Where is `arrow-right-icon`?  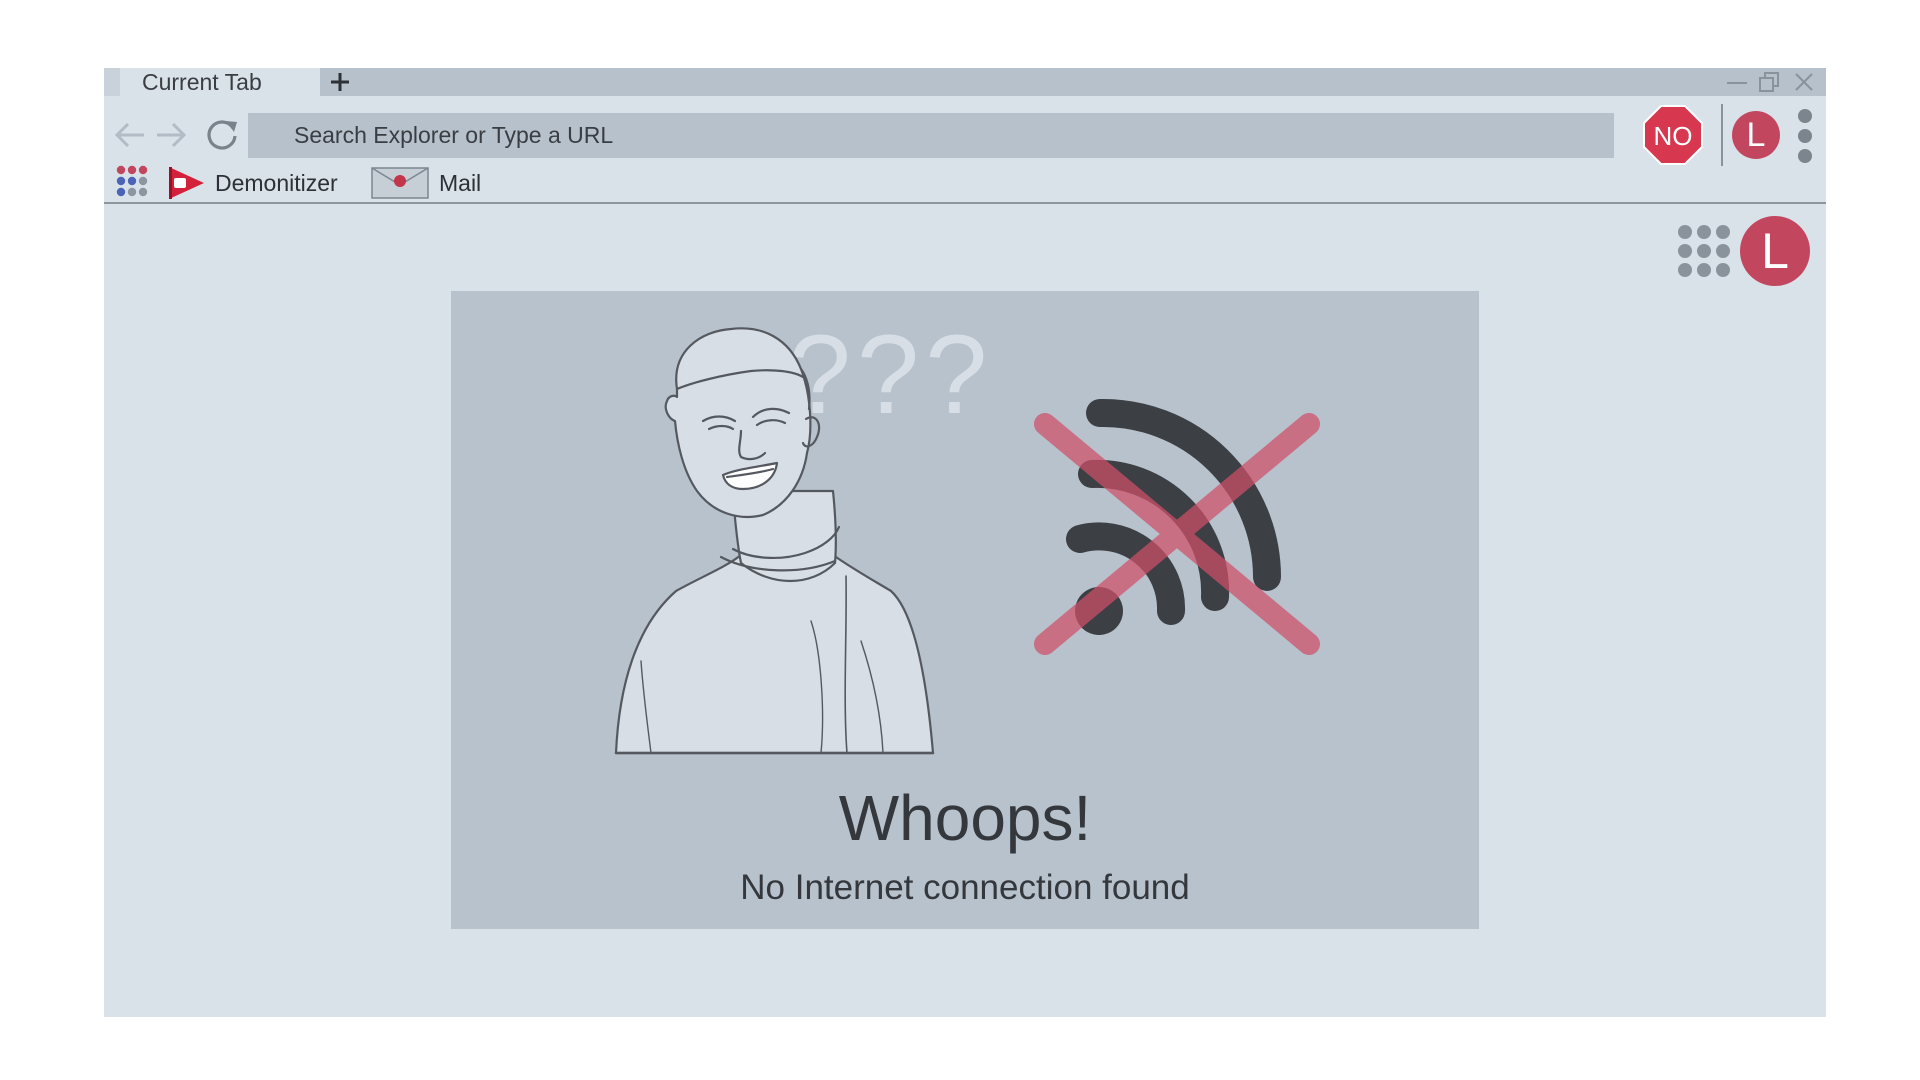 arrow-right-icon is located at coordinates (172, 135).